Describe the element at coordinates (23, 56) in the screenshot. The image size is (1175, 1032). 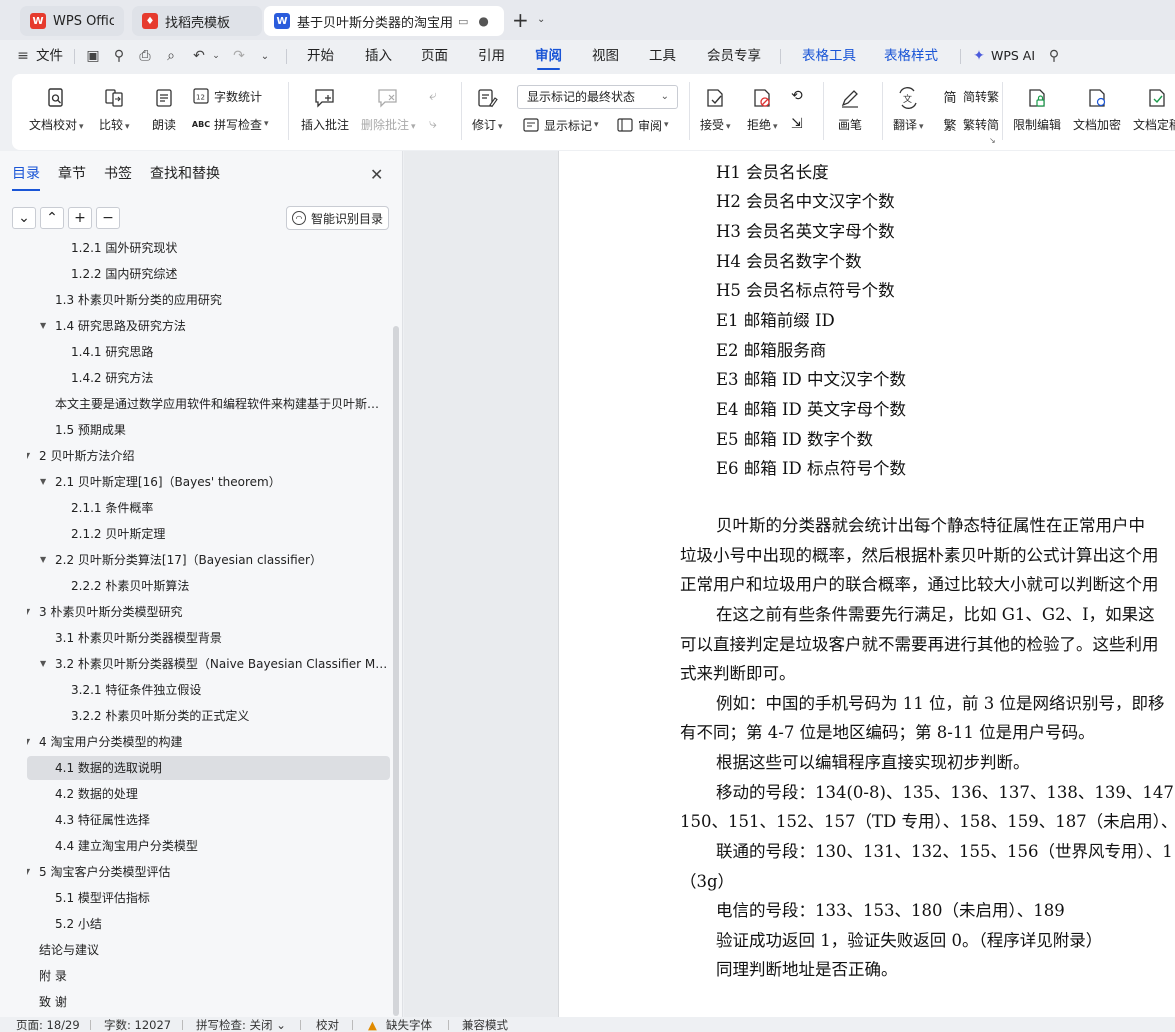
I see `hamburger-menu-icon: ≡` at that location.